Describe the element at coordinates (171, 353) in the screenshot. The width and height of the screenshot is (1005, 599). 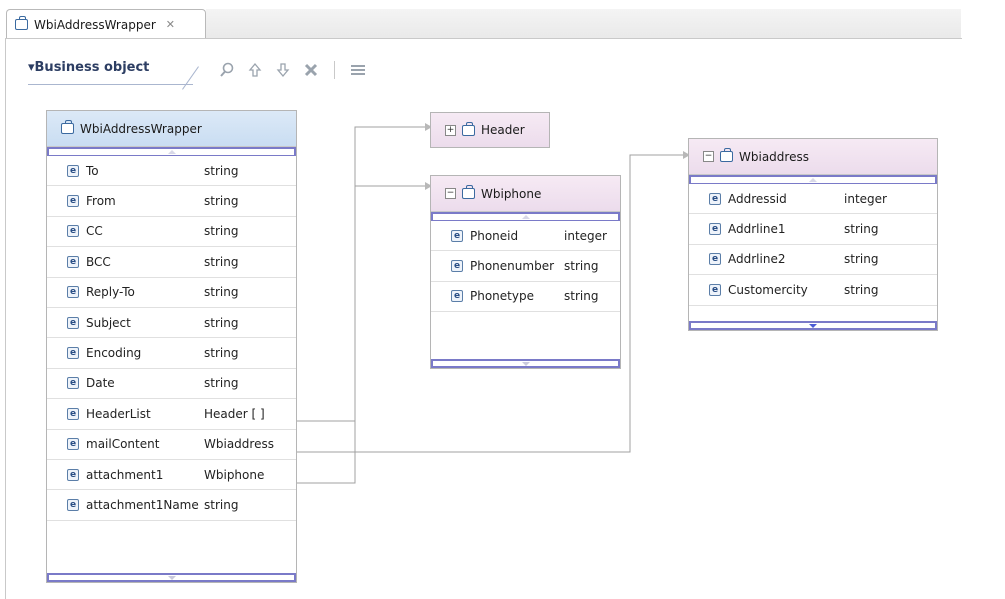
I see `field-row: e Encoding string` at that location.